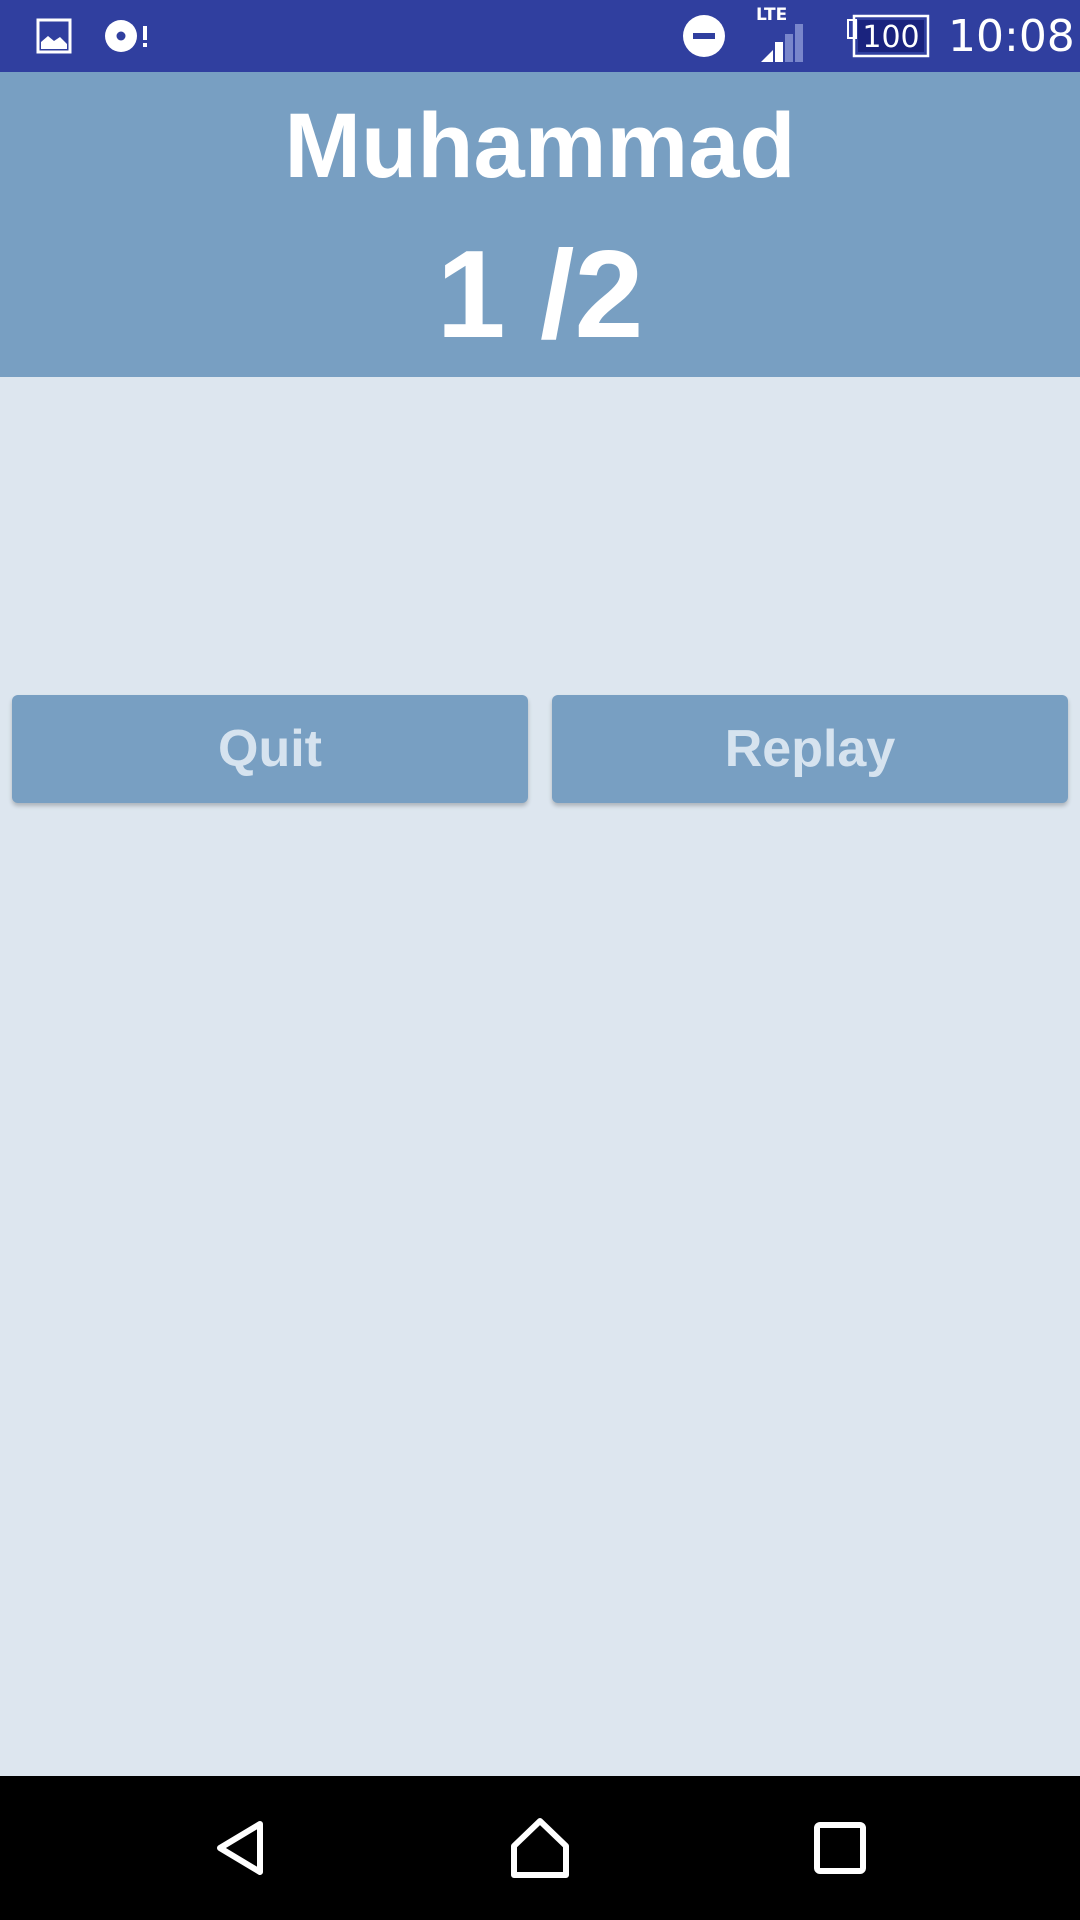 Image resolution: width=1080 pixels, height=1920 pixels. What do you see at coordinates (54, 36) in the screenshot?
I see `image-icon` at bounding box center [54, 36].